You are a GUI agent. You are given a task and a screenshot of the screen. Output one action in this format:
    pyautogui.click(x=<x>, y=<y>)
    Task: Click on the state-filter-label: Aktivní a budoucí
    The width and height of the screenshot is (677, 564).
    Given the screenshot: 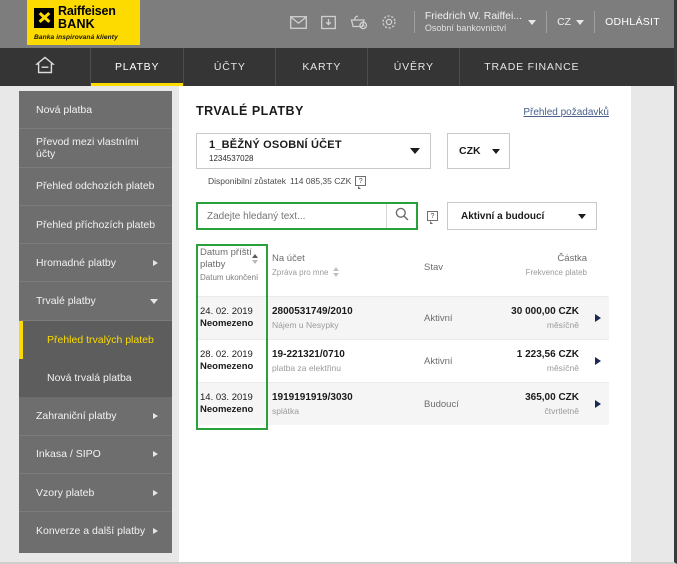 What is the action you would take?
    pyautogui.click(x=503, y=216)
    